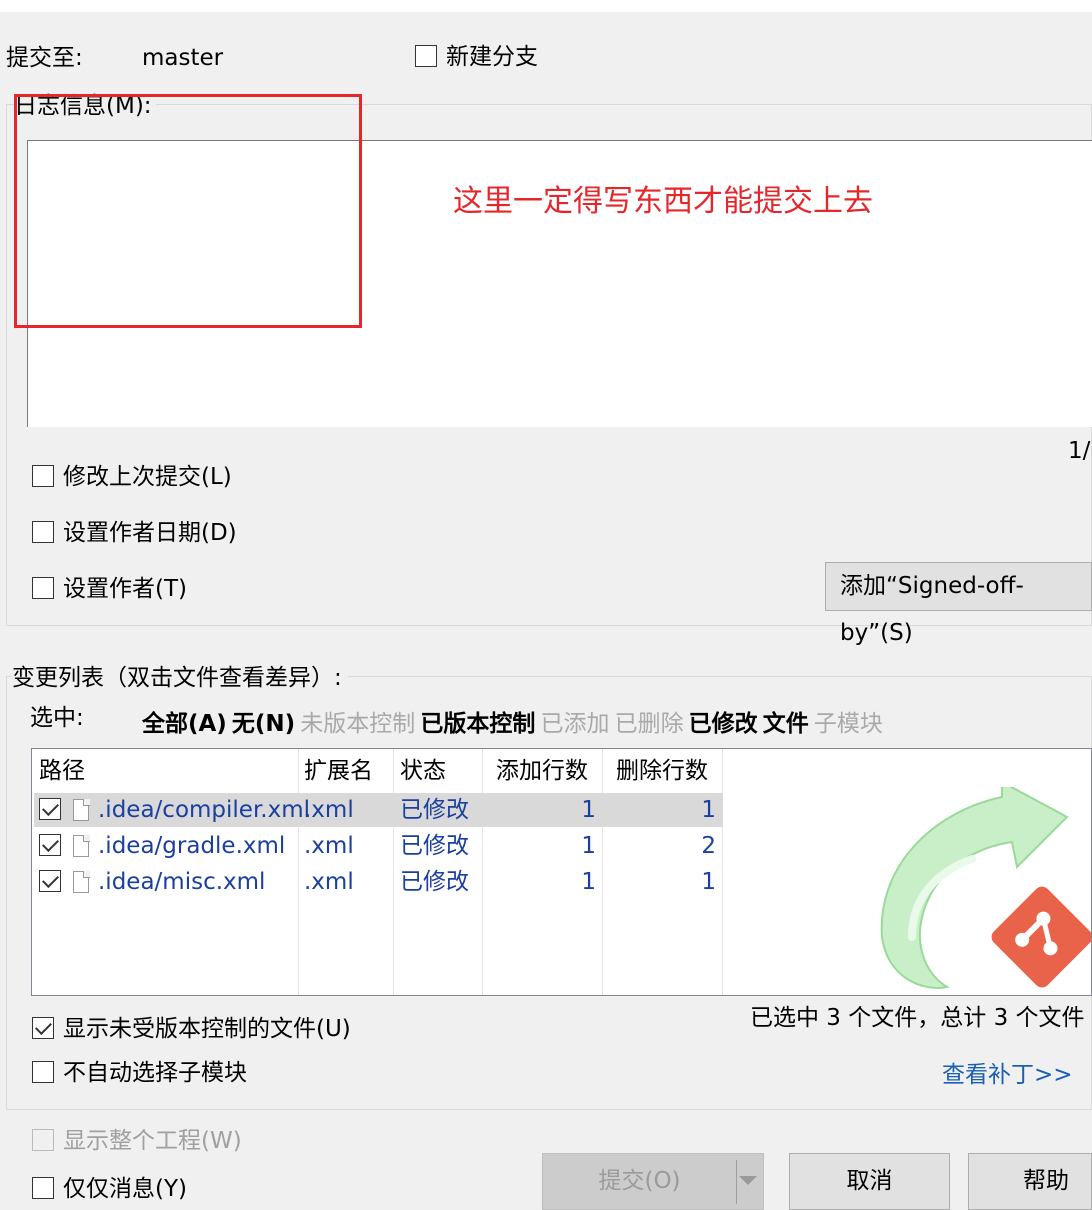  What do you see at coordinates (43, 588) in the screenshot?
I see `set-author-checkbox` at bounding box center [43, 588].